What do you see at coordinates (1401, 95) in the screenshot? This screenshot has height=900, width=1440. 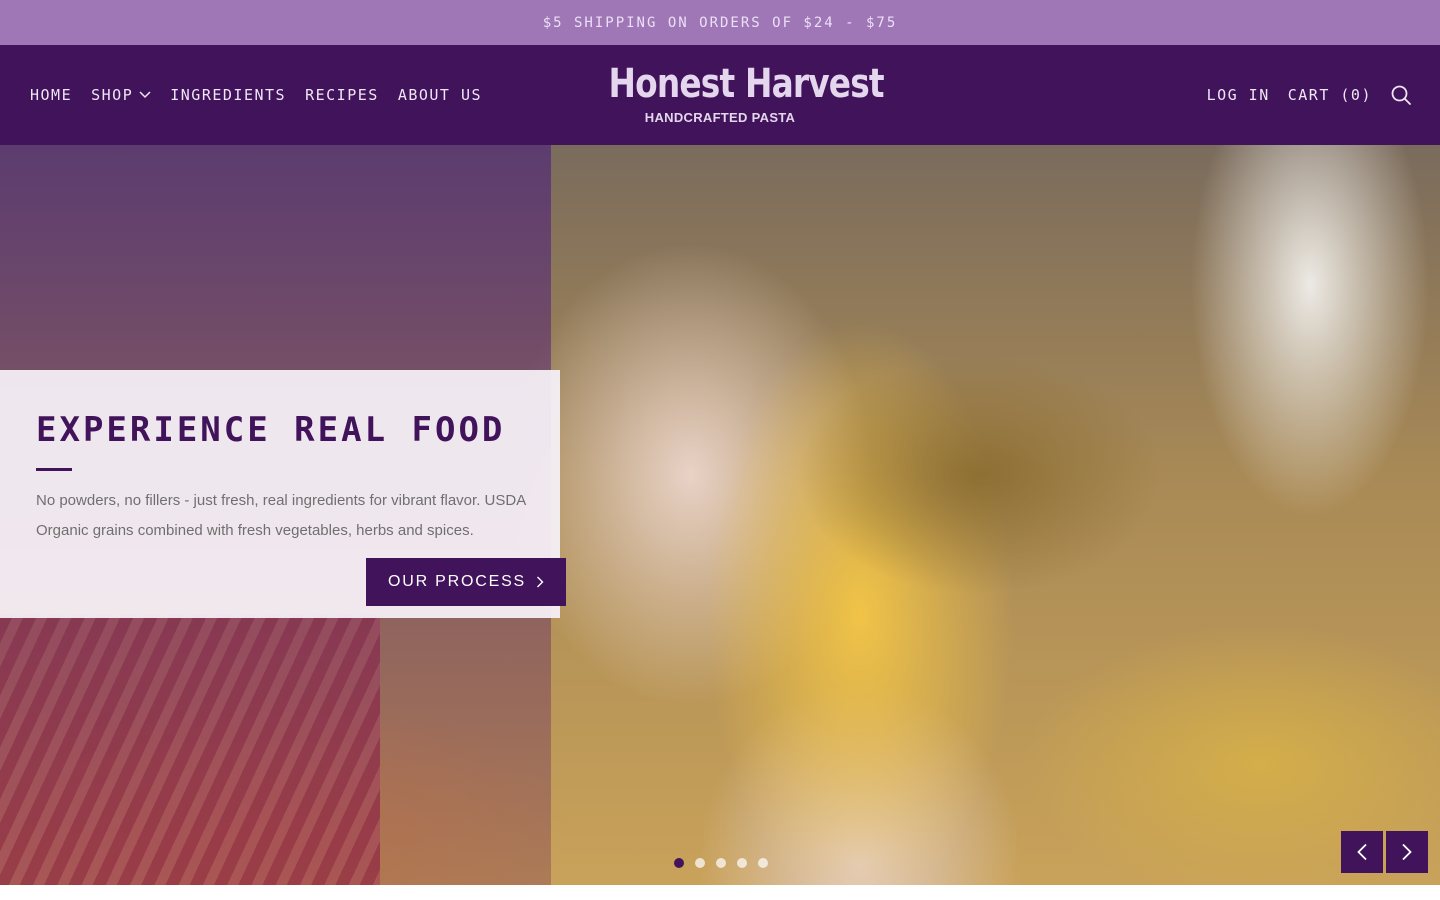 I see `search-icon` at bounding box center [1401, 95].